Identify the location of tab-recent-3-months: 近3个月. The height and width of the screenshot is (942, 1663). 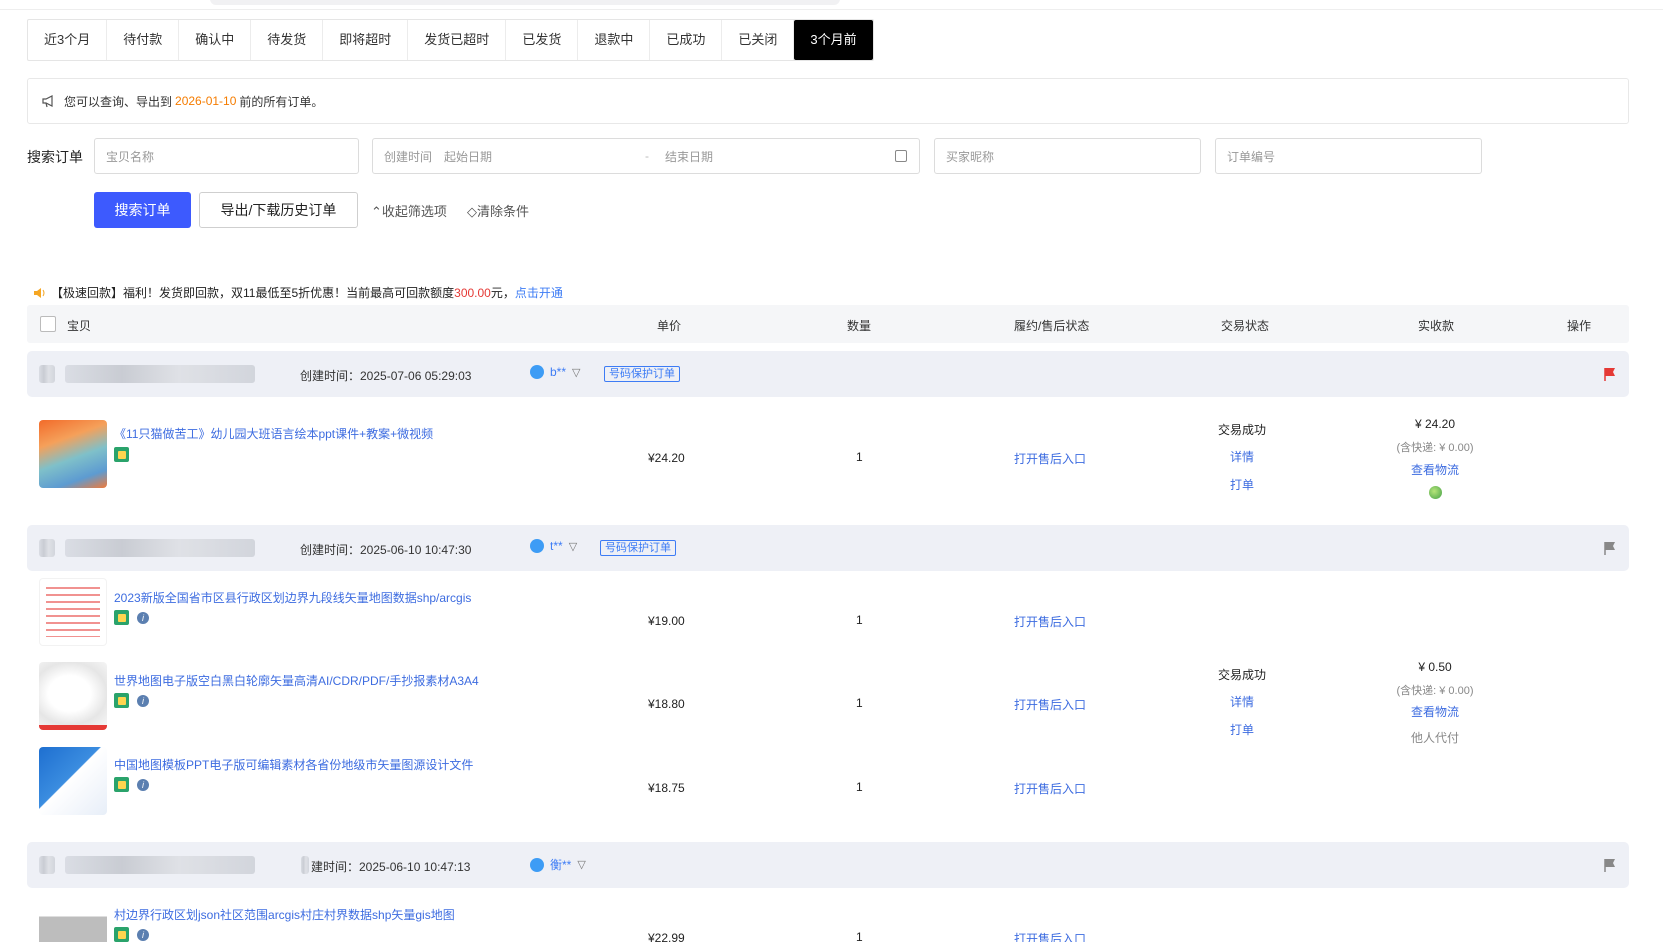
(68, 40).